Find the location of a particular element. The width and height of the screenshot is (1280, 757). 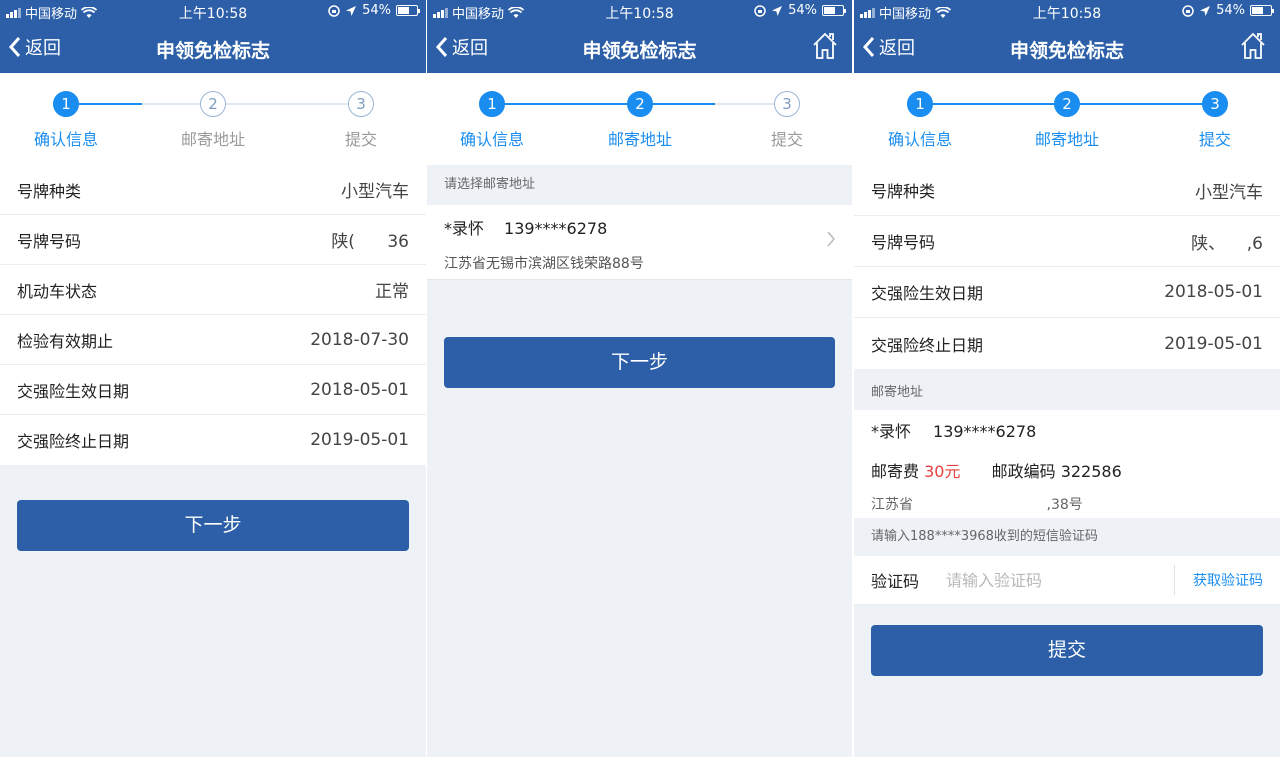

sms-hint: 请输入188****3968收到的短信验证码 is located at coordinates (1067, 537).